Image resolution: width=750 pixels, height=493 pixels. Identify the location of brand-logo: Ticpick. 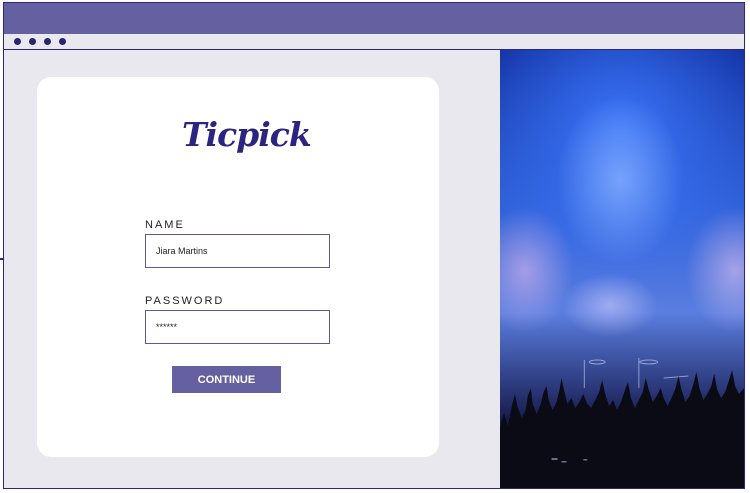
(247, 134).